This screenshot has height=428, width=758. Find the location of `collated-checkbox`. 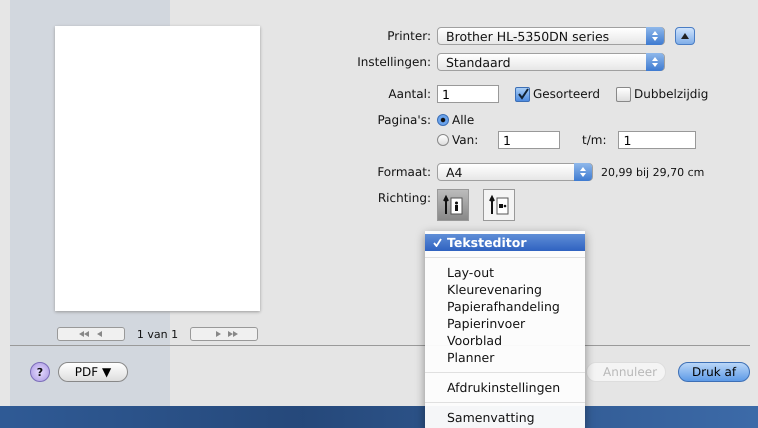

collated-checkbox is located at coordinates (522, 94).